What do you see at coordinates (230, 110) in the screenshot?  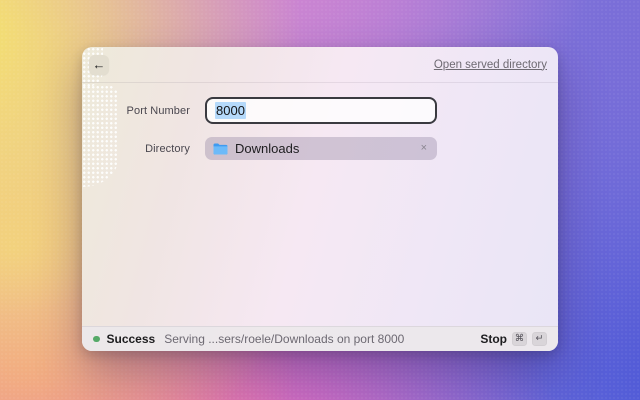 I see `port-number-value: 8000` at bounding box center [230, 110].